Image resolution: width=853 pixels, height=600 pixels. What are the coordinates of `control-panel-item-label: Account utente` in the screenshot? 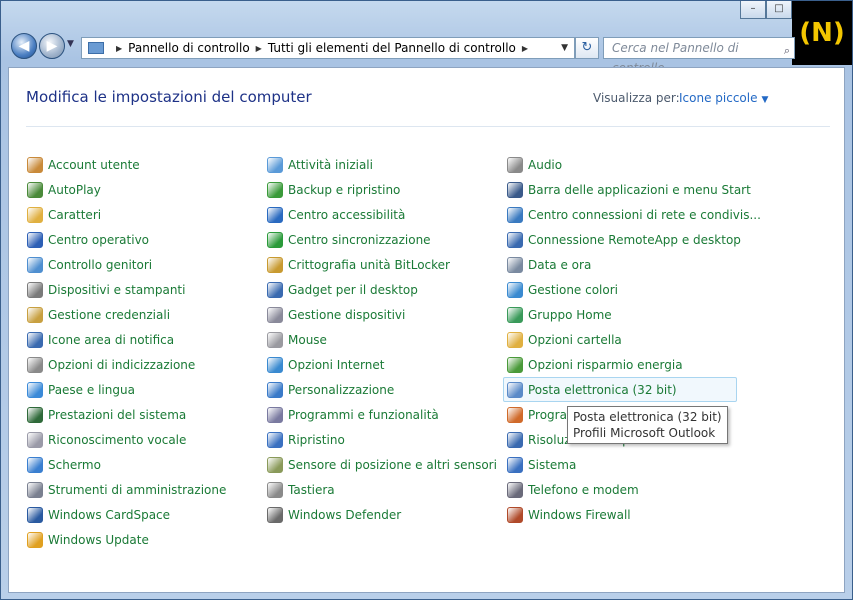 It's located at (94, 164).